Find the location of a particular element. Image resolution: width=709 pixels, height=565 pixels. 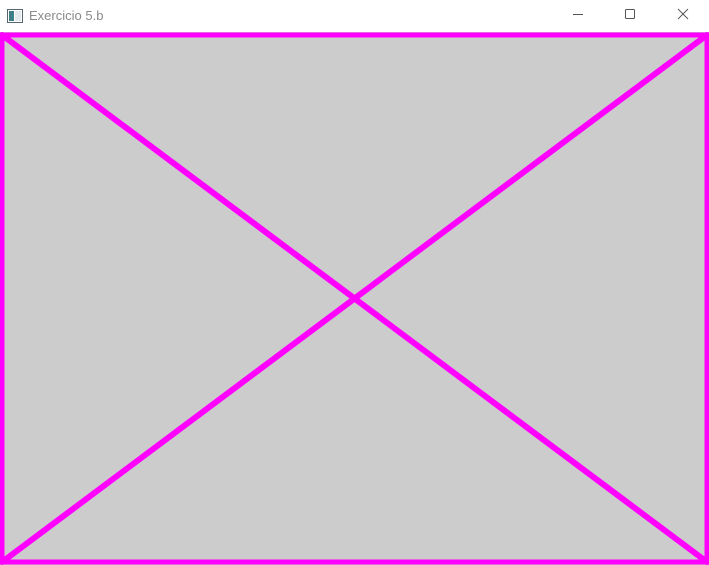

window-title: Exercicio 5.b is located at coordinates (66, 15).